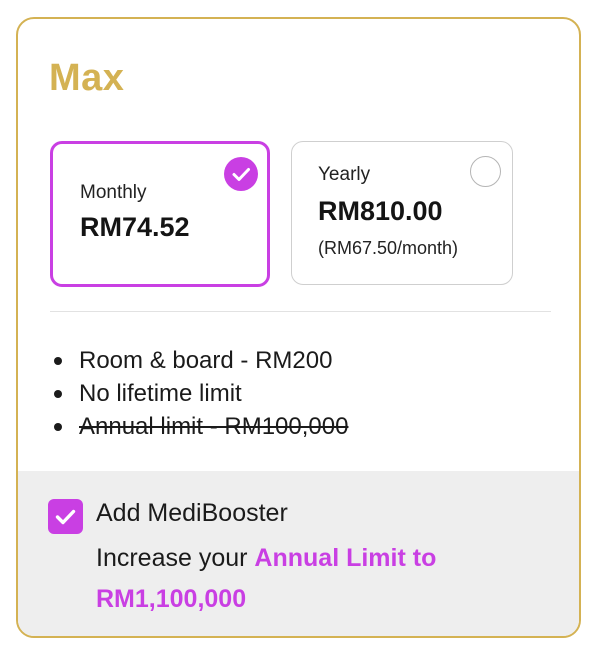 This screenshot has height=653, width=599. I want to click on plan-title: Max, so click(87, 78).